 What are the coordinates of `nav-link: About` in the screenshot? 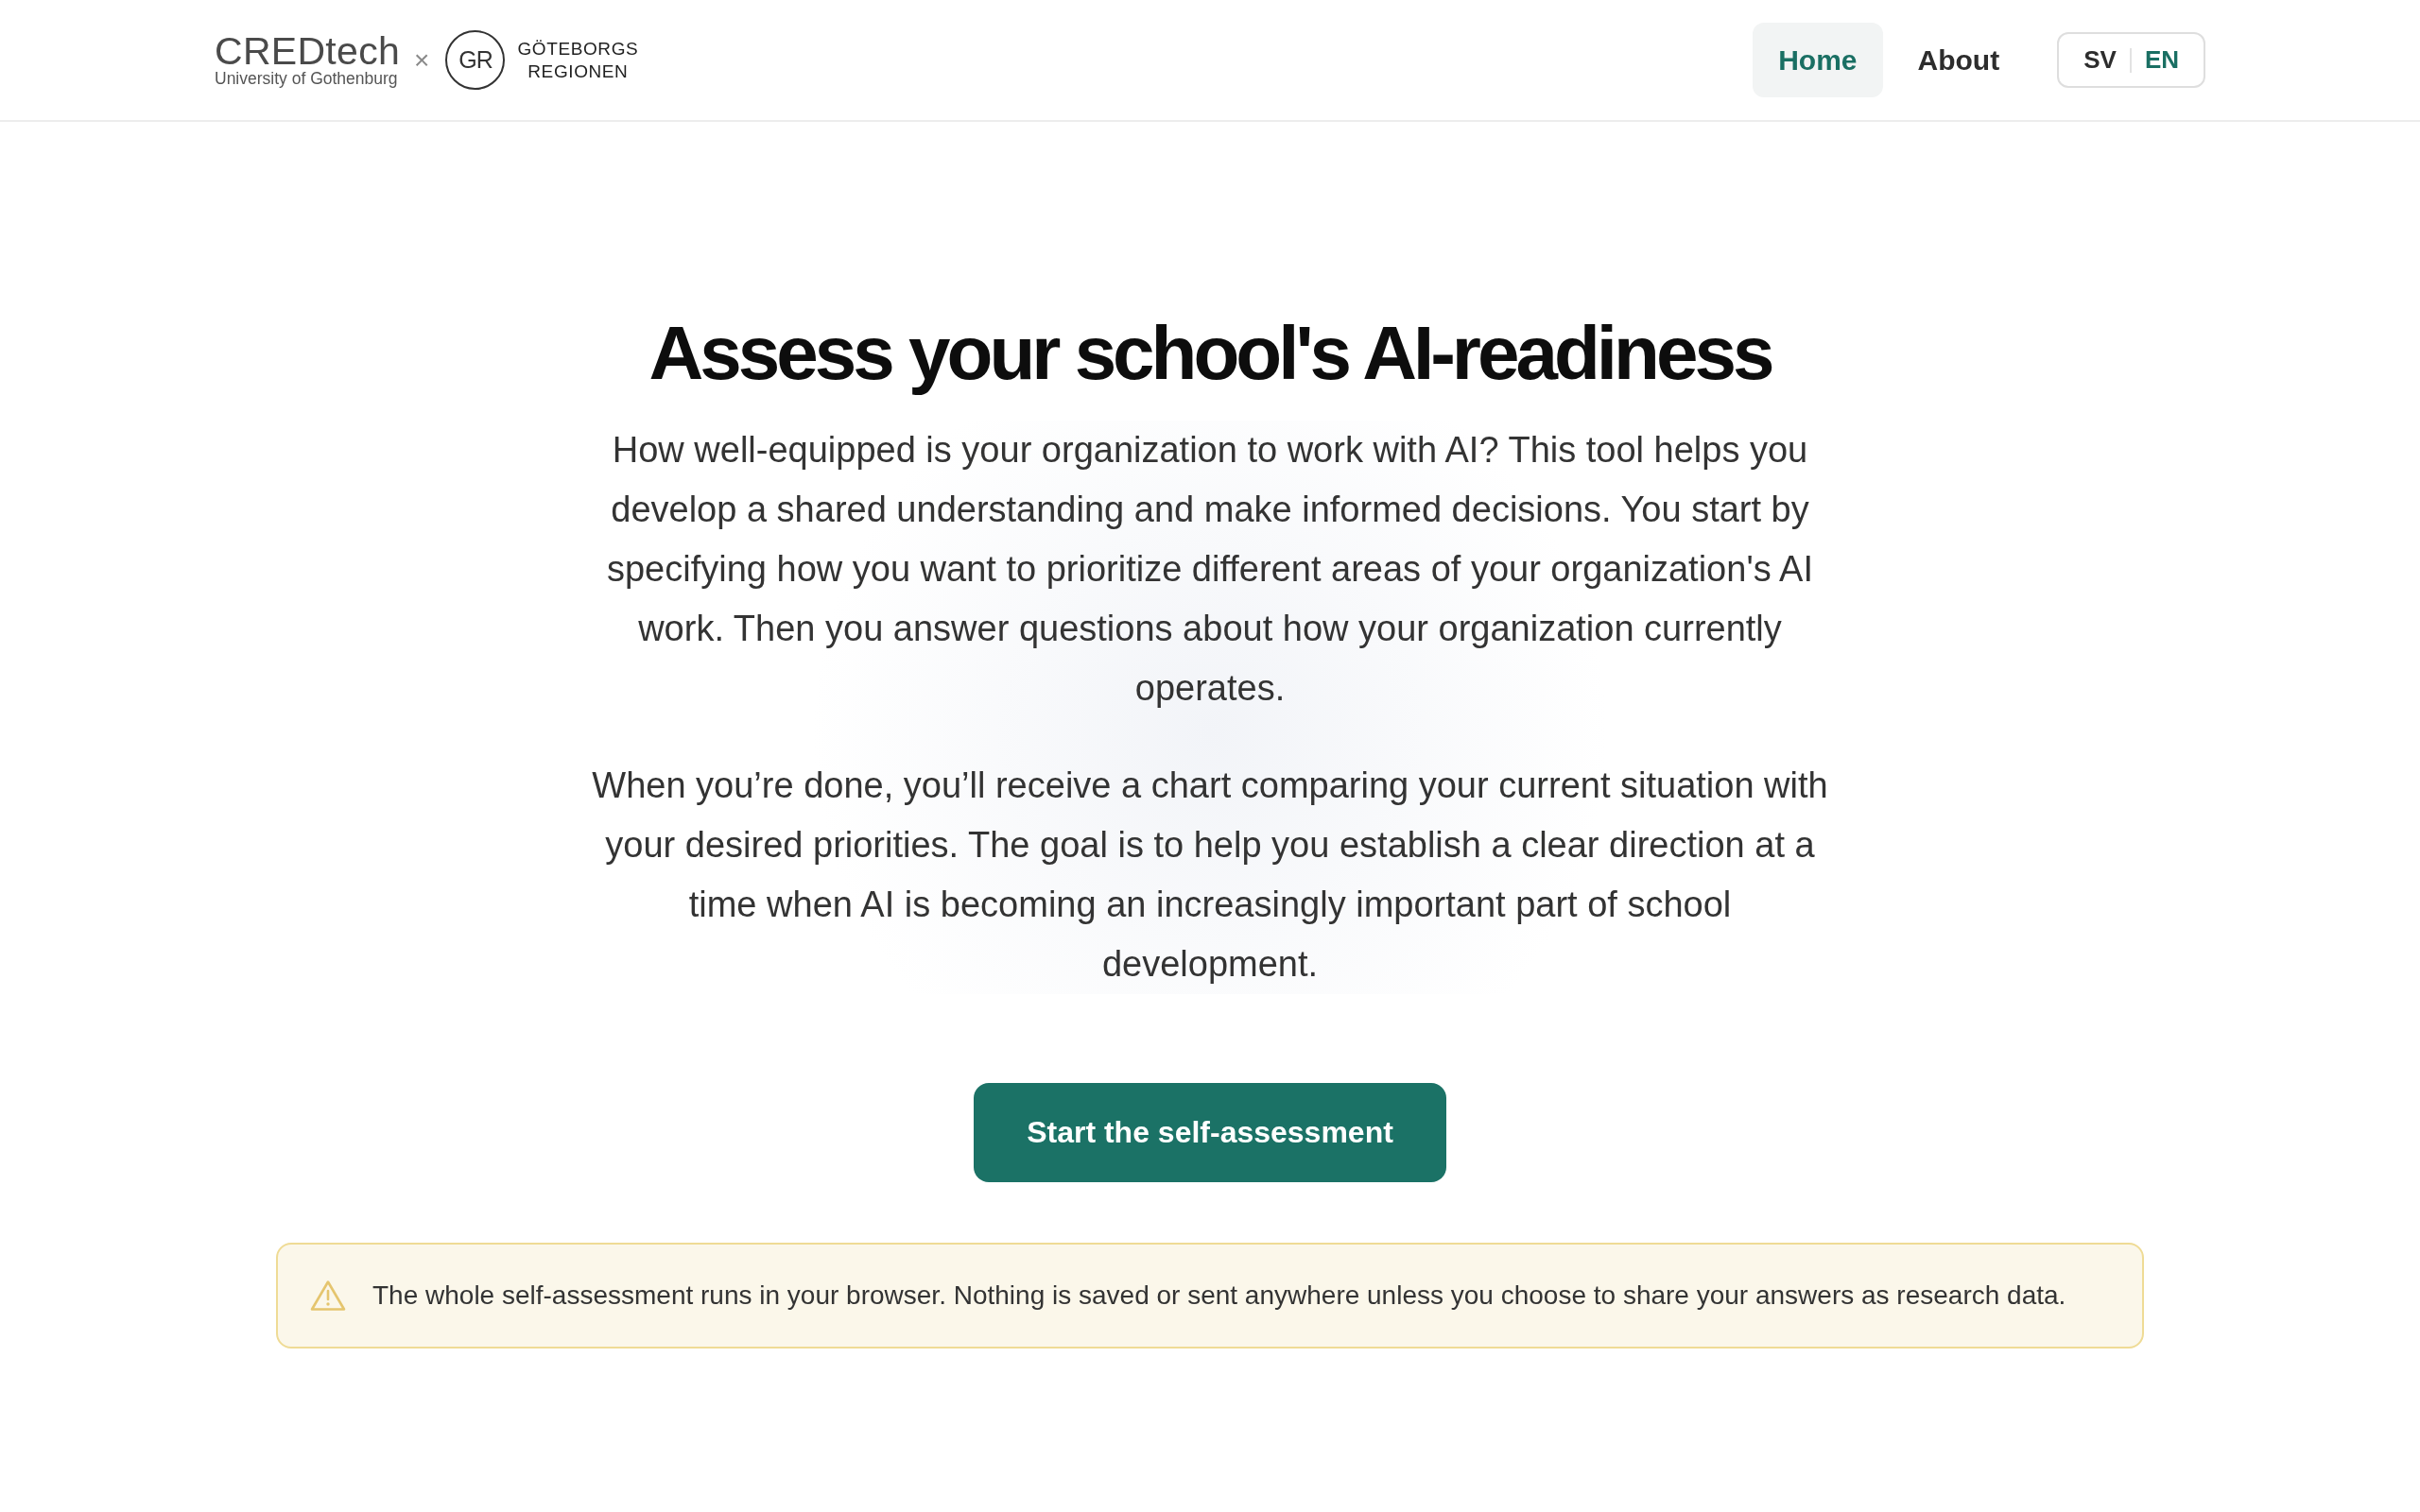 It's located at (1959, 60).